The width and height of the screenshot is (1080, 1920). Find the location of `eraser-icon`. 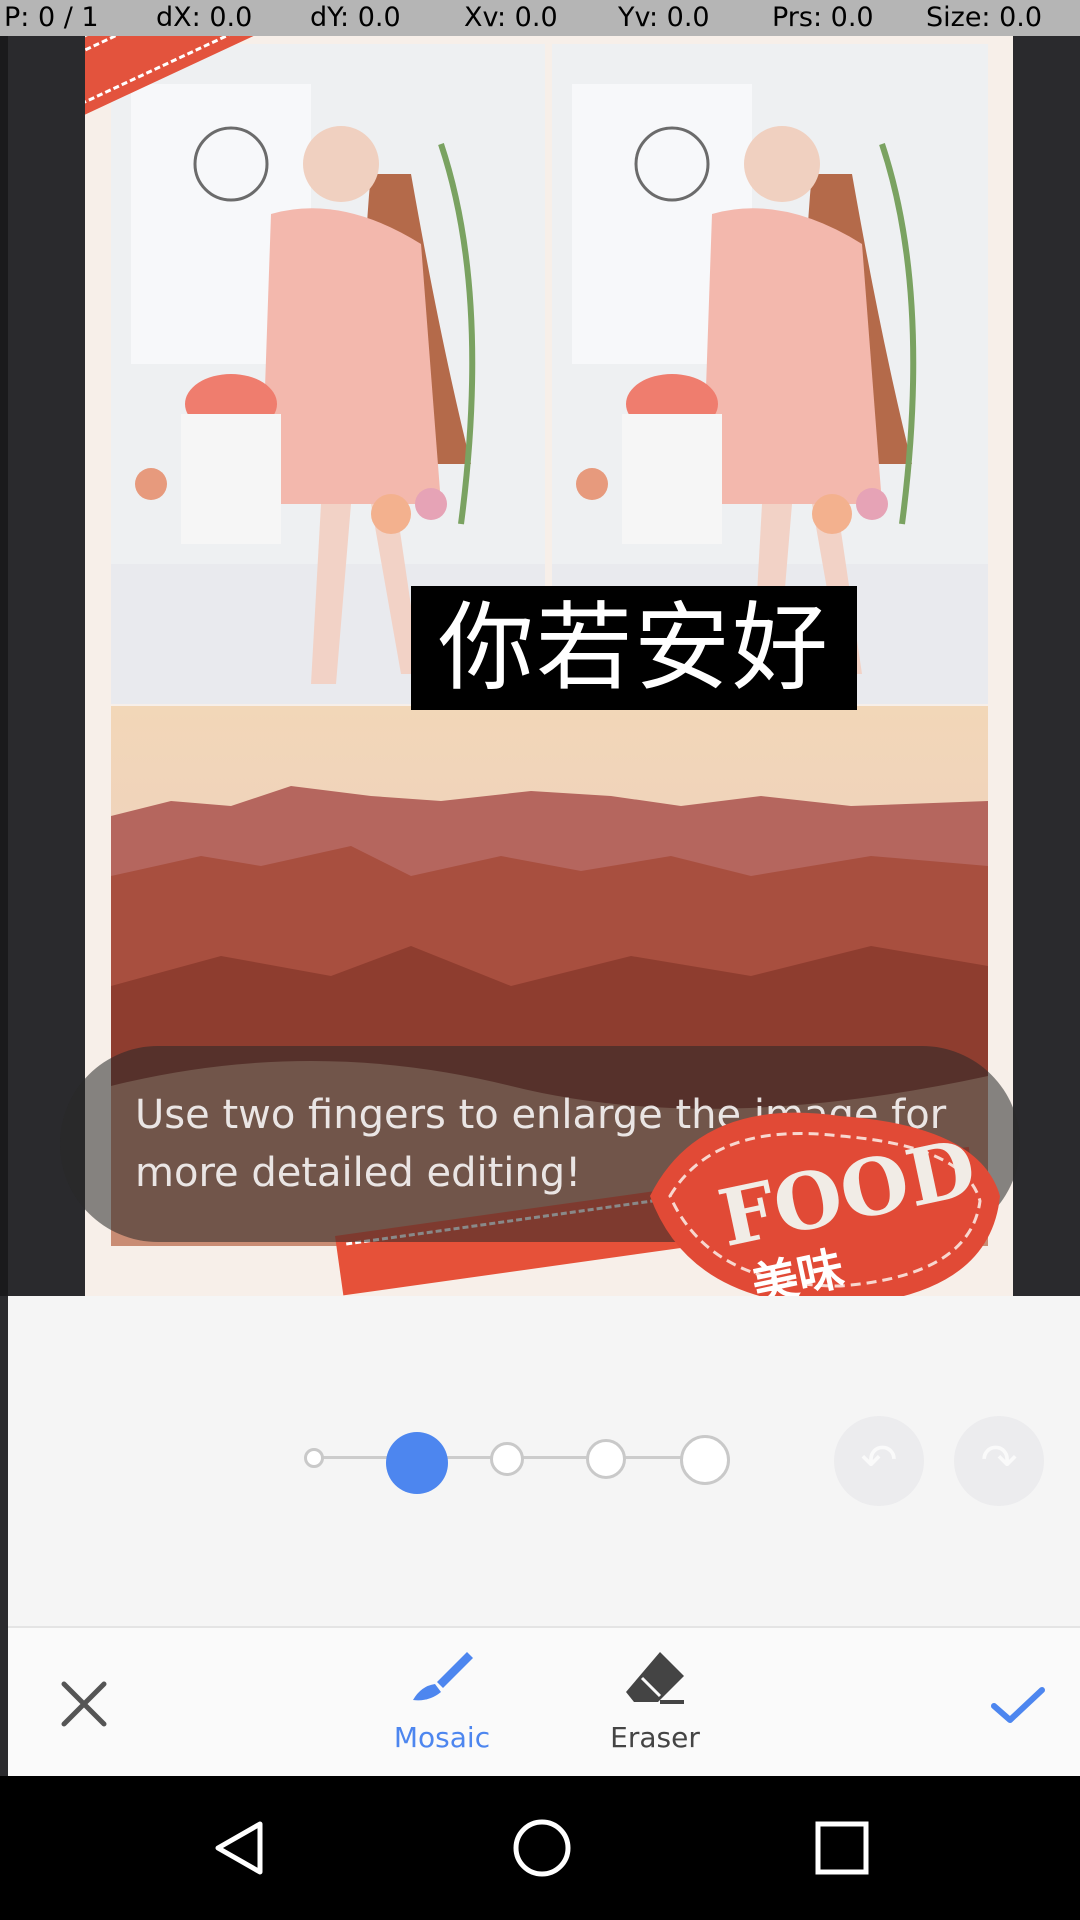

eraser-icon is located at coordinates (655, 1678).